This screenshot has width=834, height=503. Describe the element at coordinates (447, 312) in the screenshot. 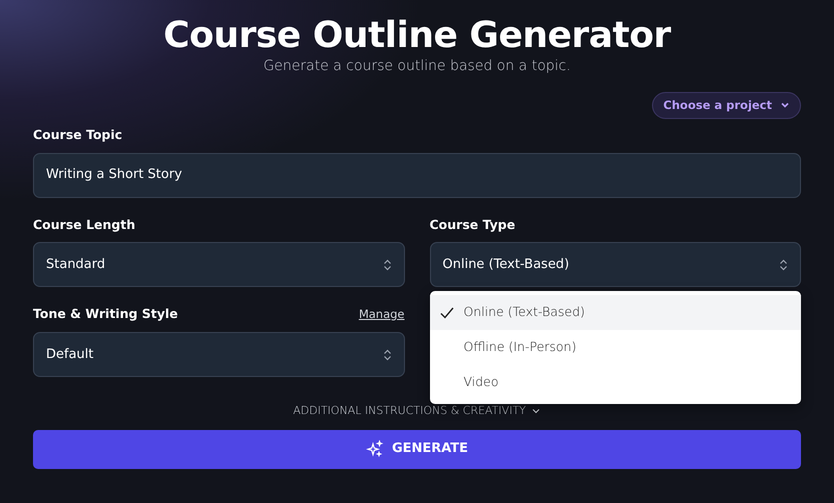

I see `check-icon` at that location.